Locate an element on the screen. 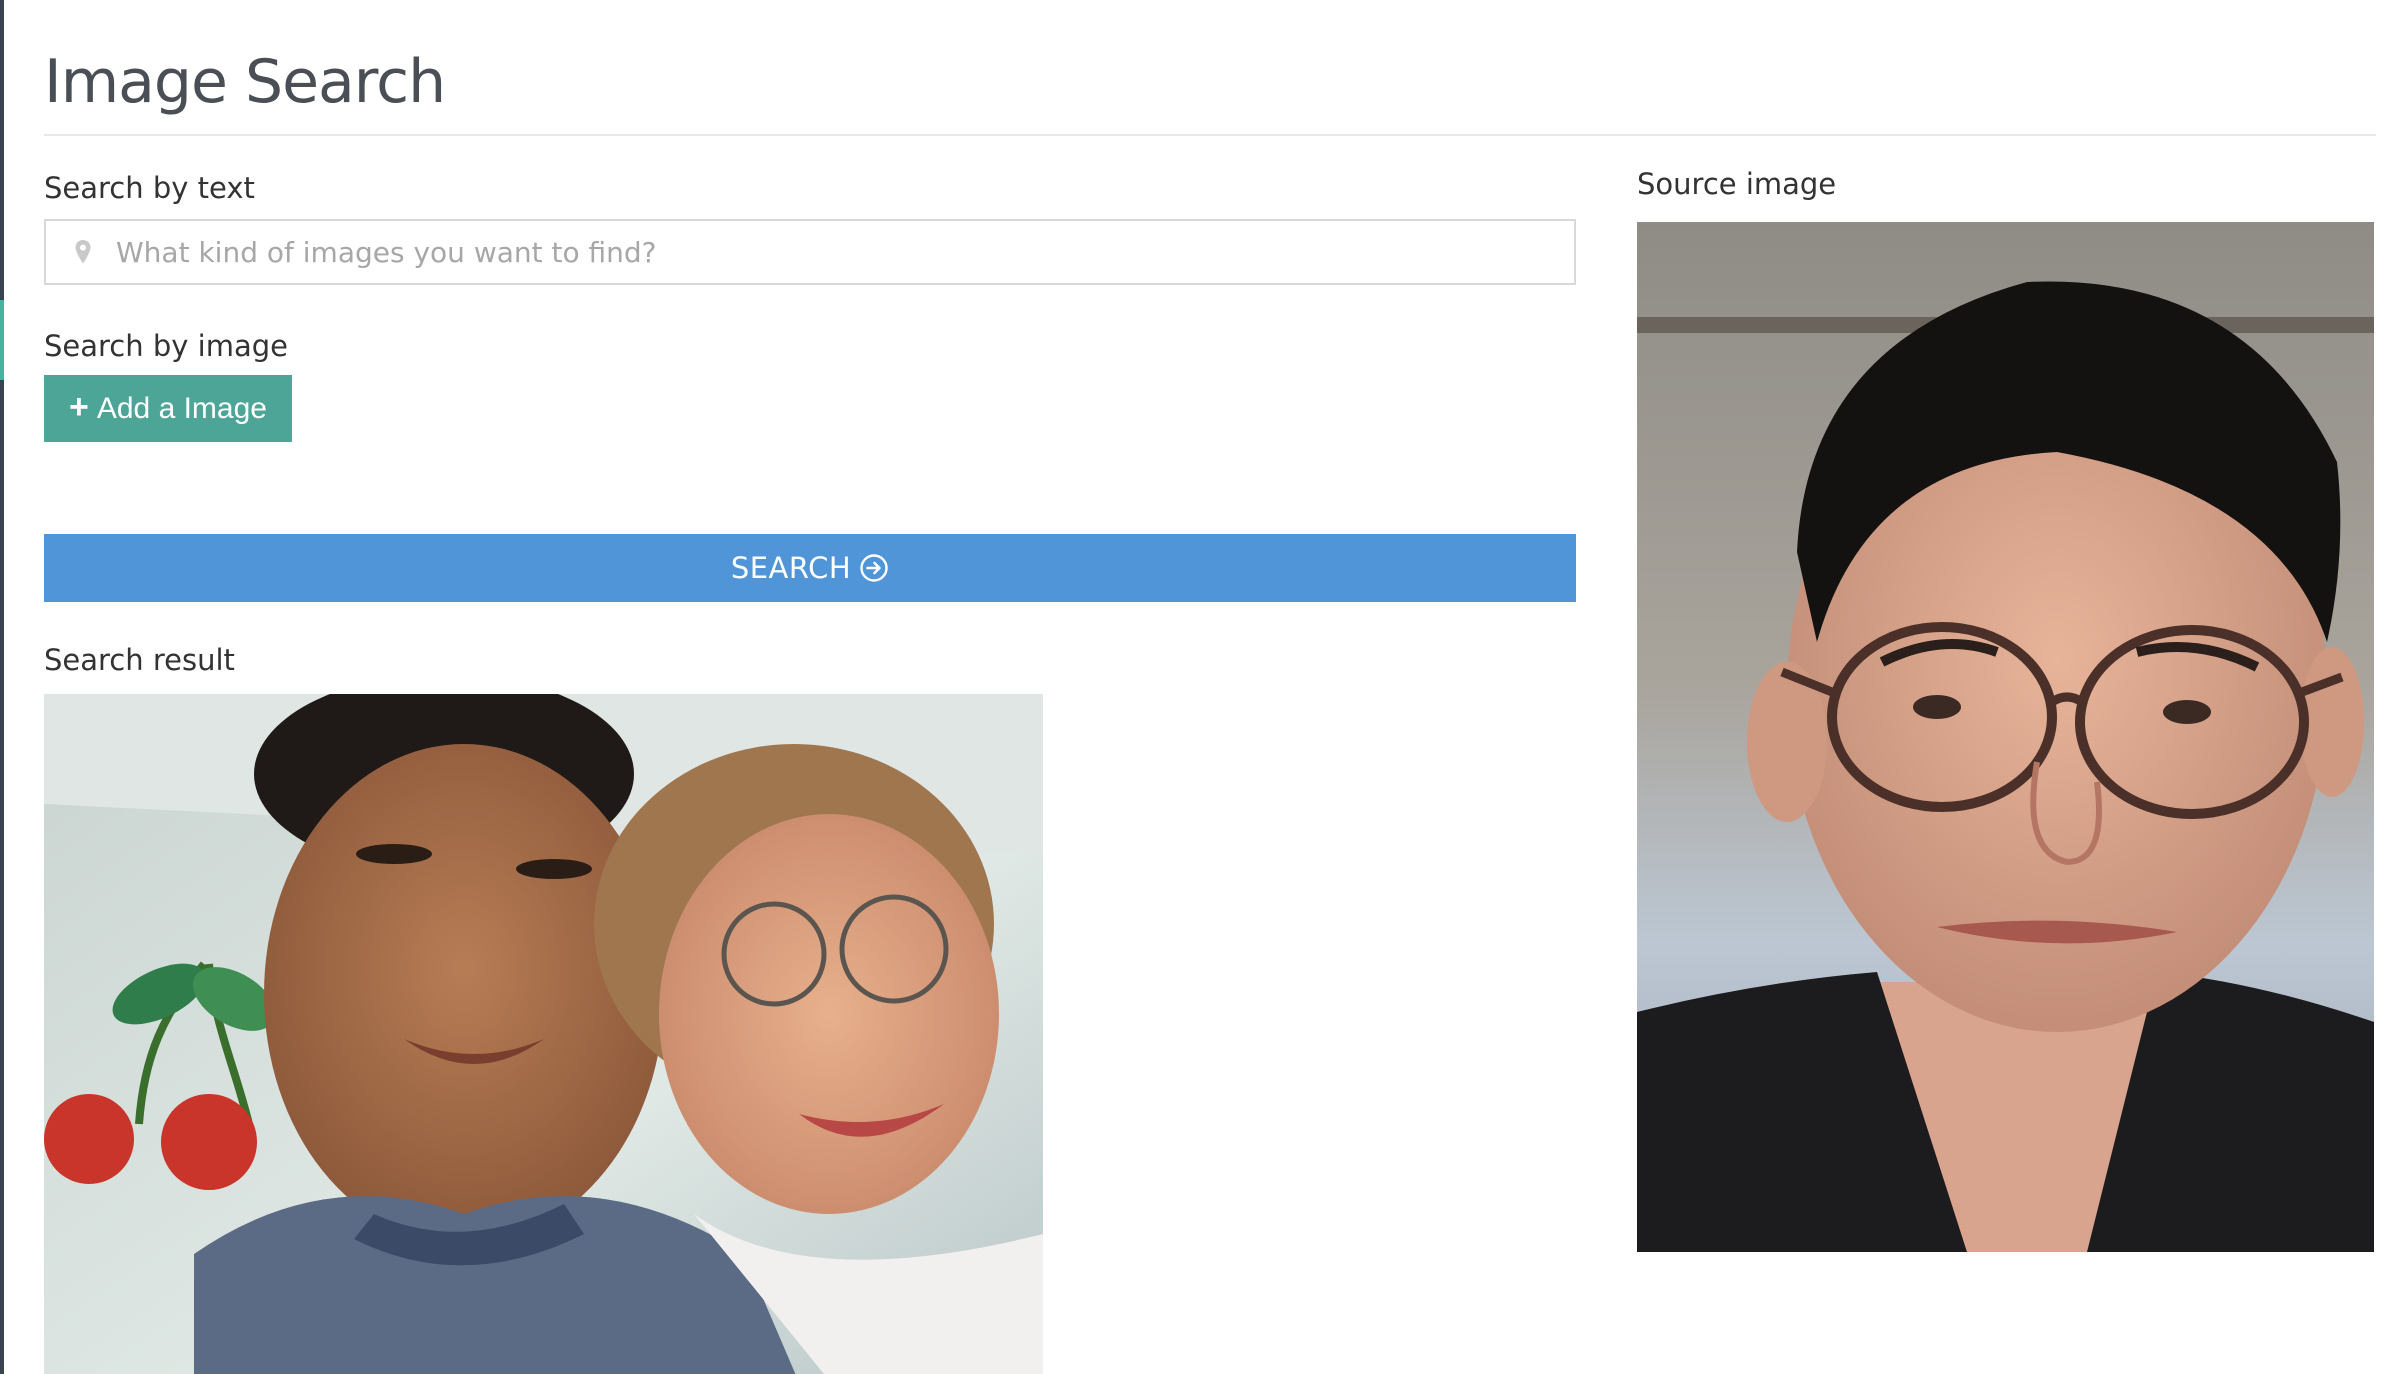 Image resolution: width=2404 pixels, height=1374 pixels. plus-icon: + is located at coordinates (79, 407).